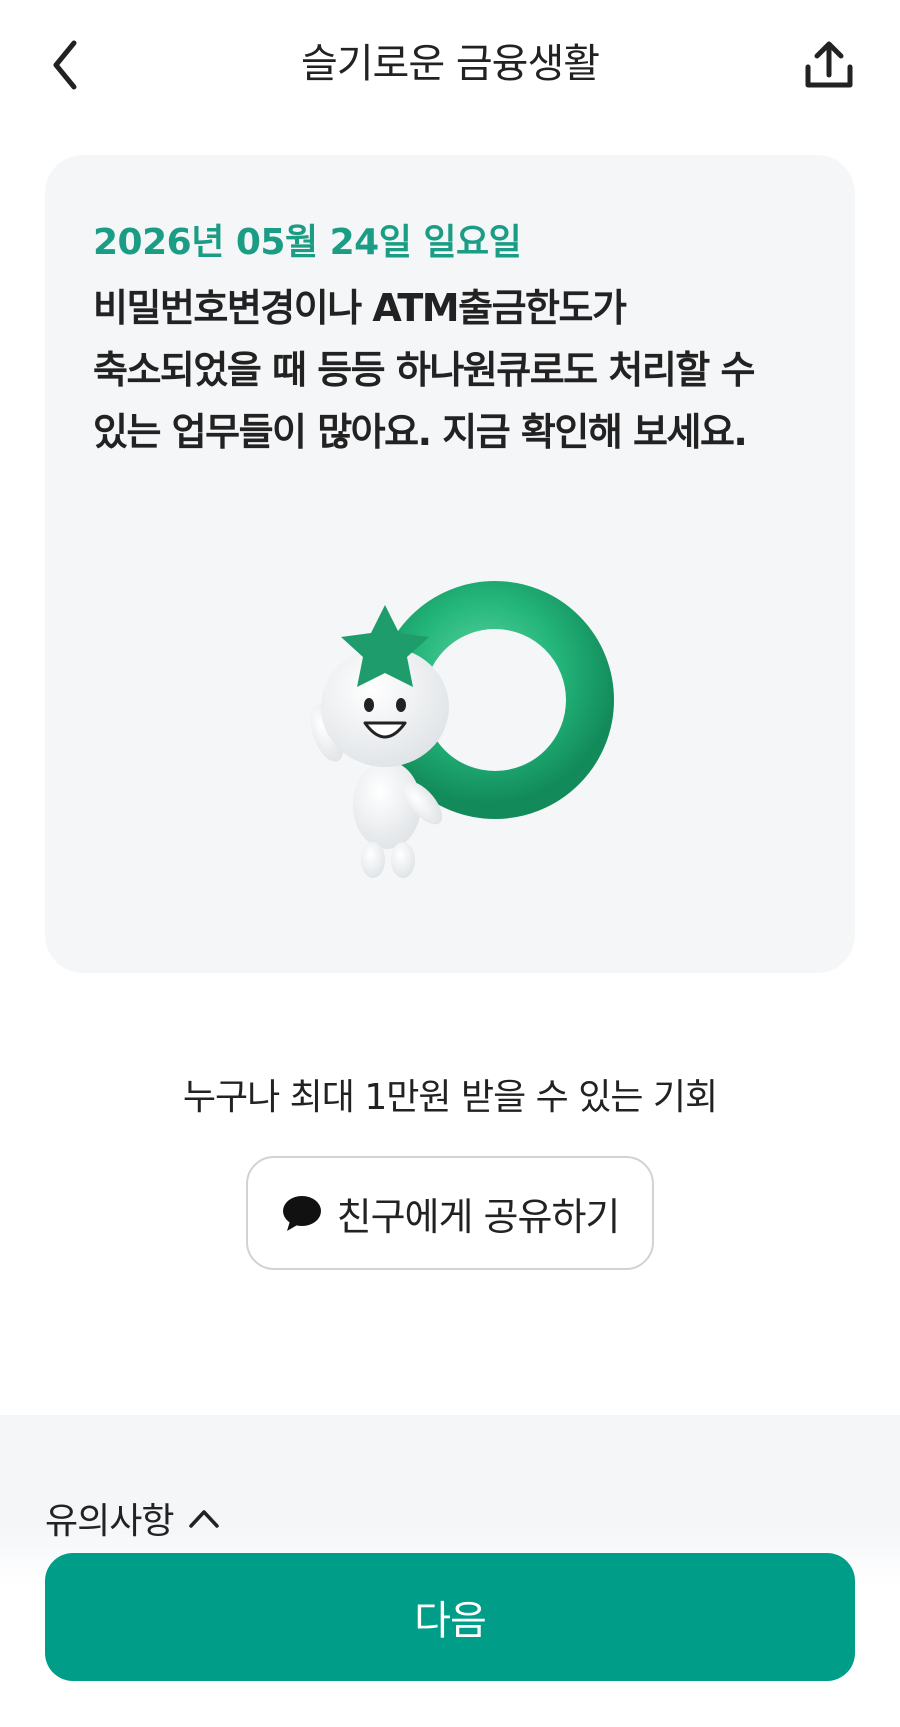 Image resolution: width=900 pixels, height=1727 pixels. I want to click on date-label: 2026년 05월 24일 일요일, so click(307, 242).